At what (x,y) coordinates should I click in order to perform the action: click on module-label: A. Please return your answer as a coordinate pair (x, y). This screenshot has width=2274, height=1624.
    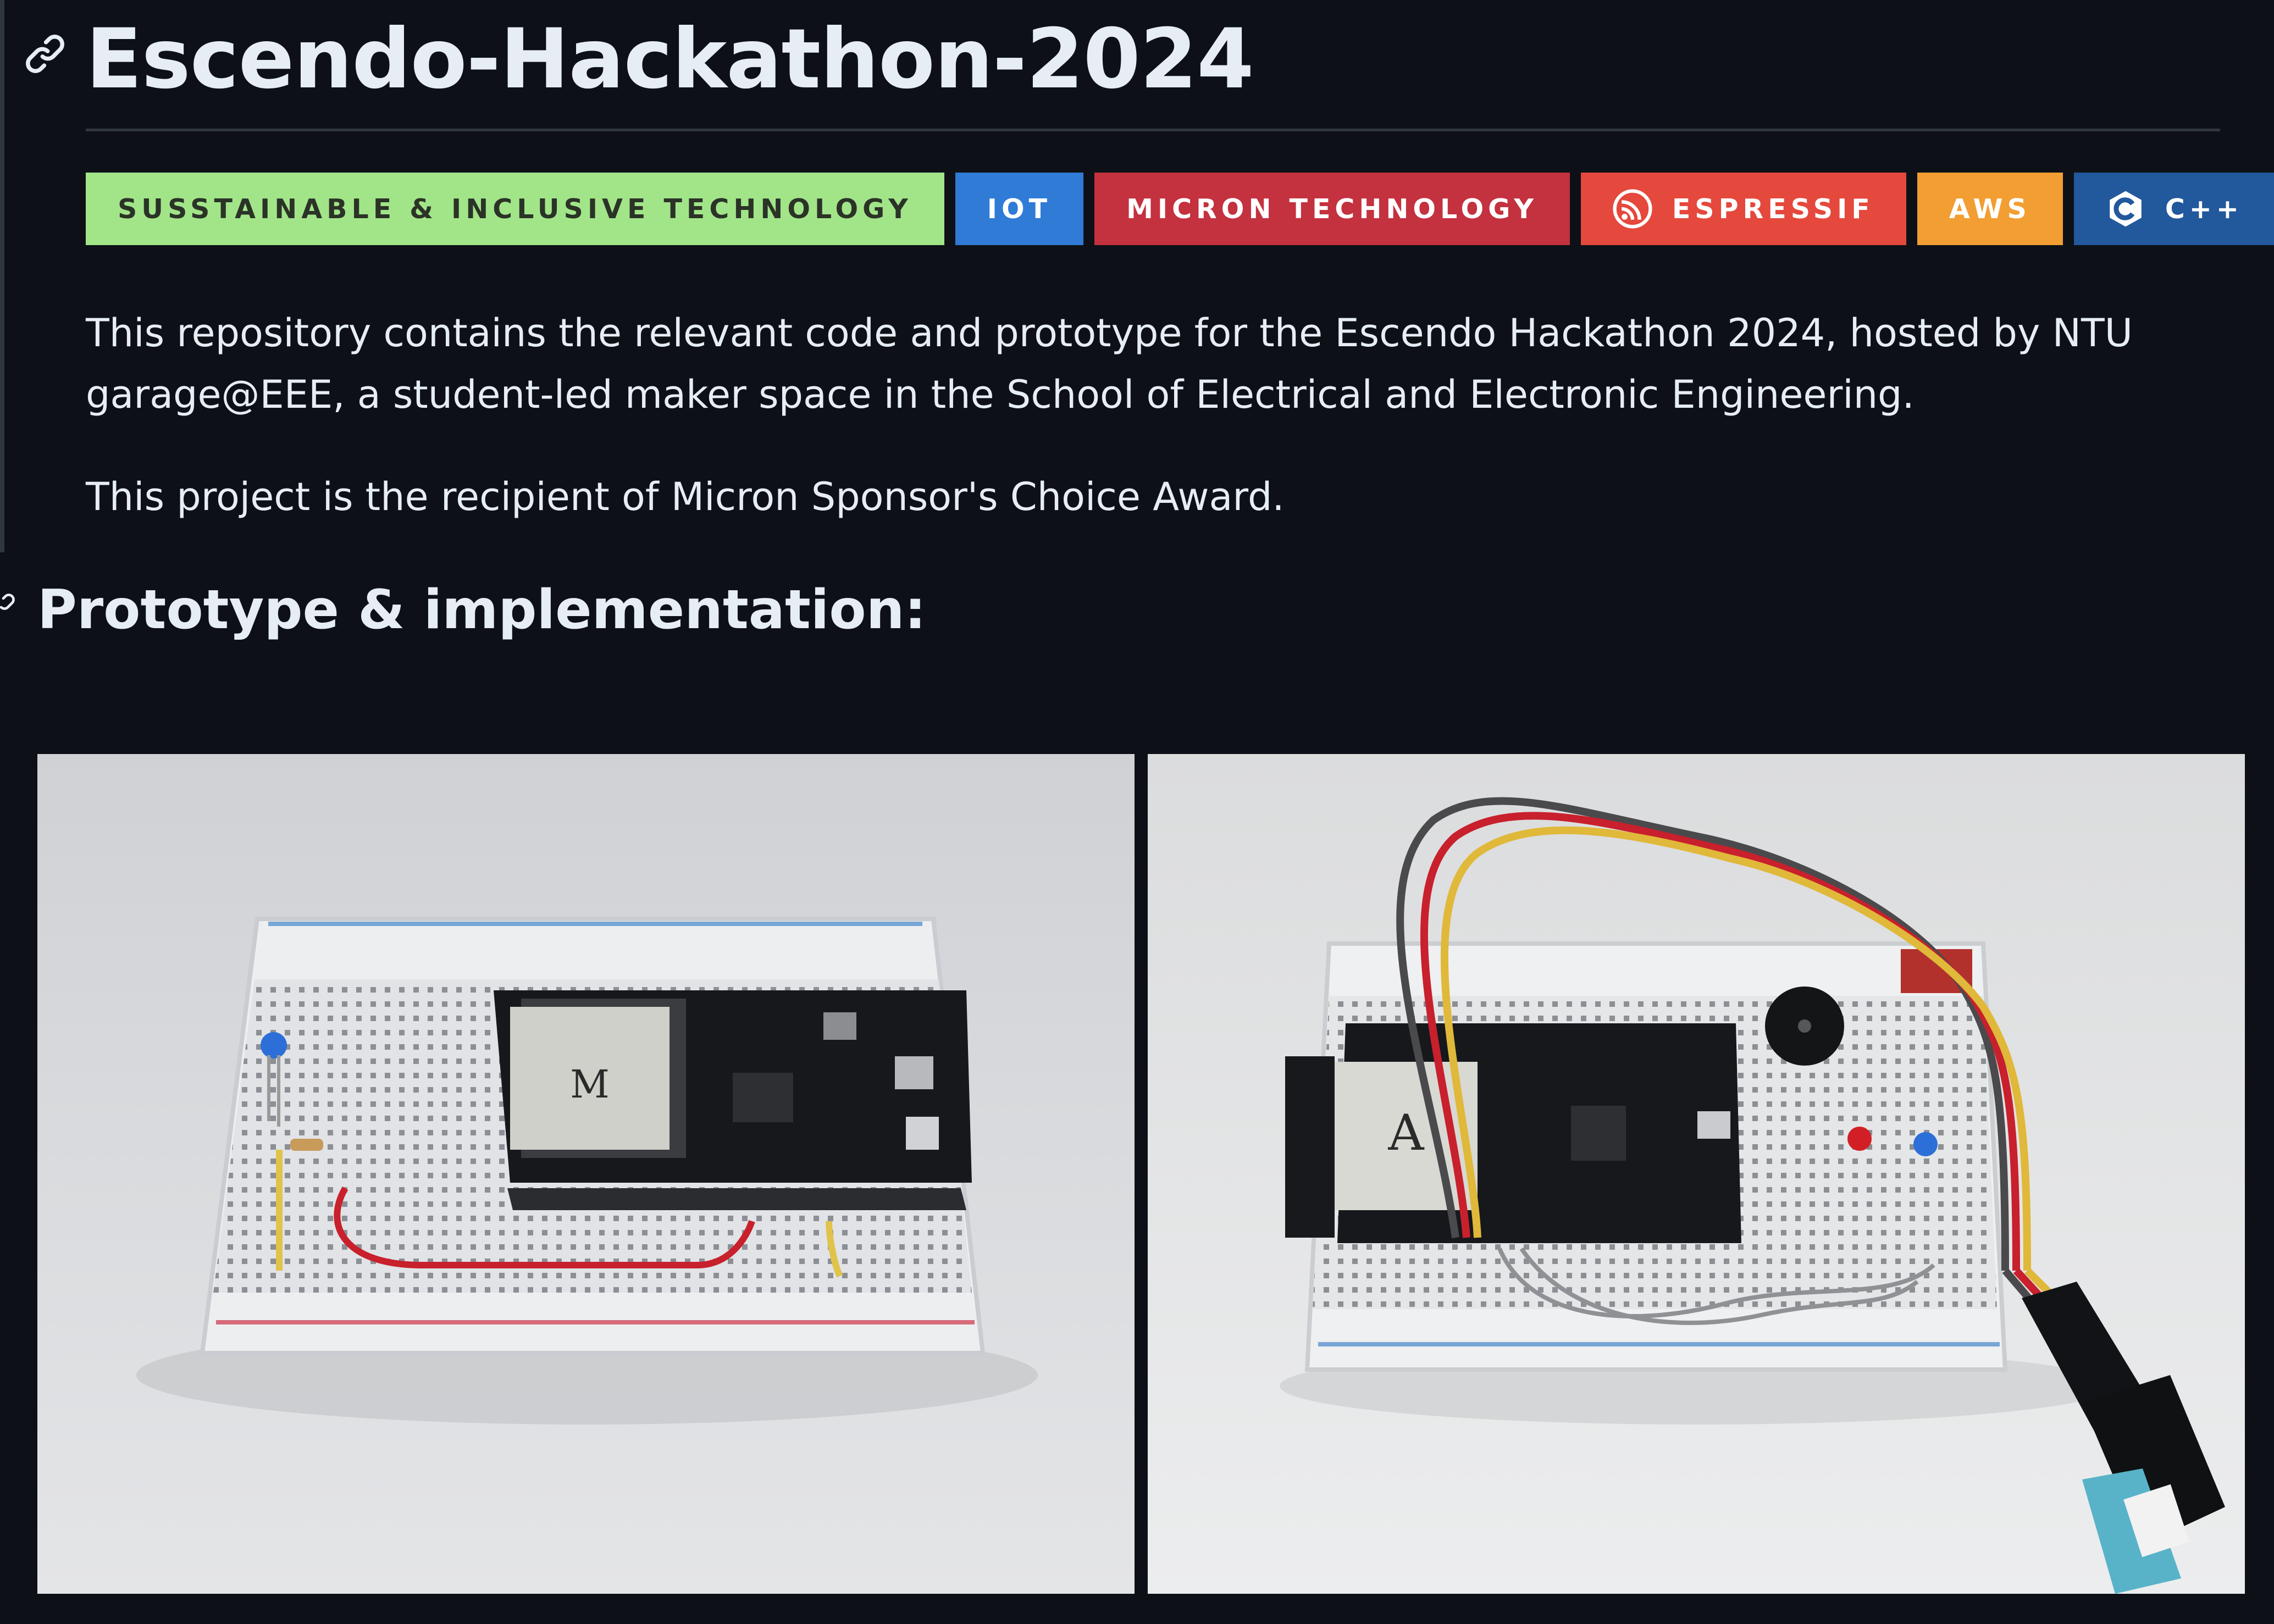
    Looking at the image, I should click on (1406, 1133).